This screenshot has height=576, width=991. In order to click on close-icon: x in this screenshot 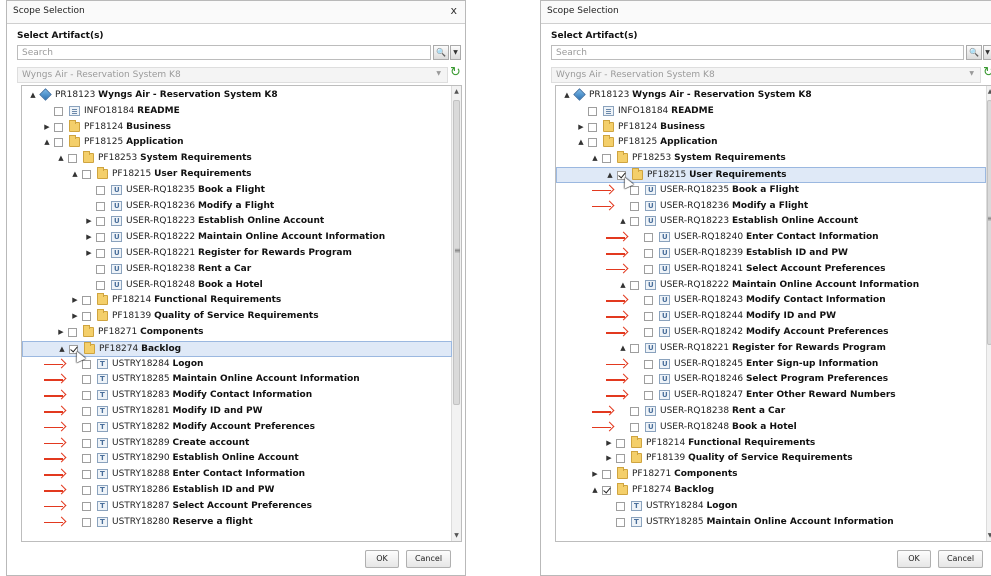, I will do `click(453, 10)`.